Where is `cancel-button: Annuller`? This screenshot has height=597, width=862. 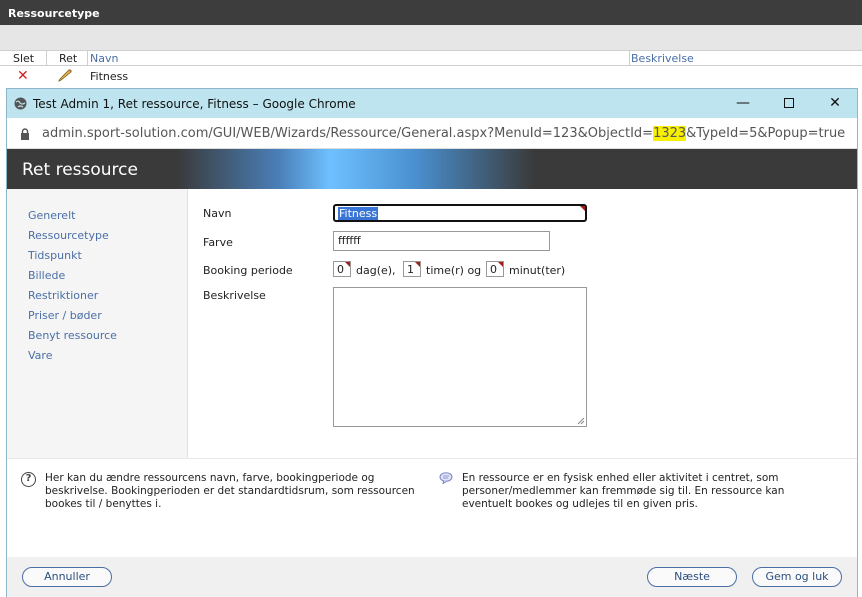
cancel-button: Annuller is located at coordinates (67, 577).